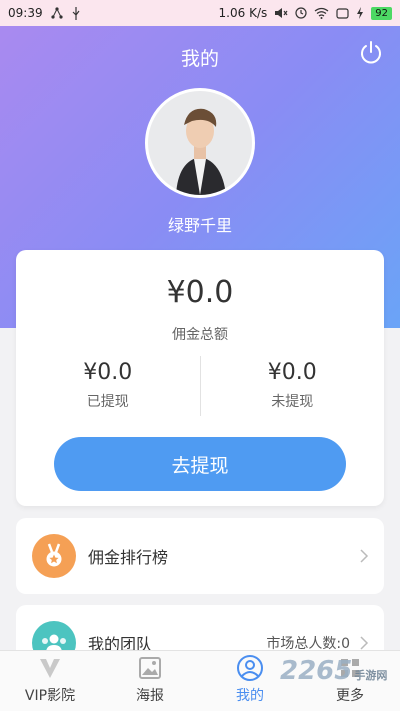 This screenshot has width=400, height=711. I want to click on v-logo-icon, so click(50, 668).